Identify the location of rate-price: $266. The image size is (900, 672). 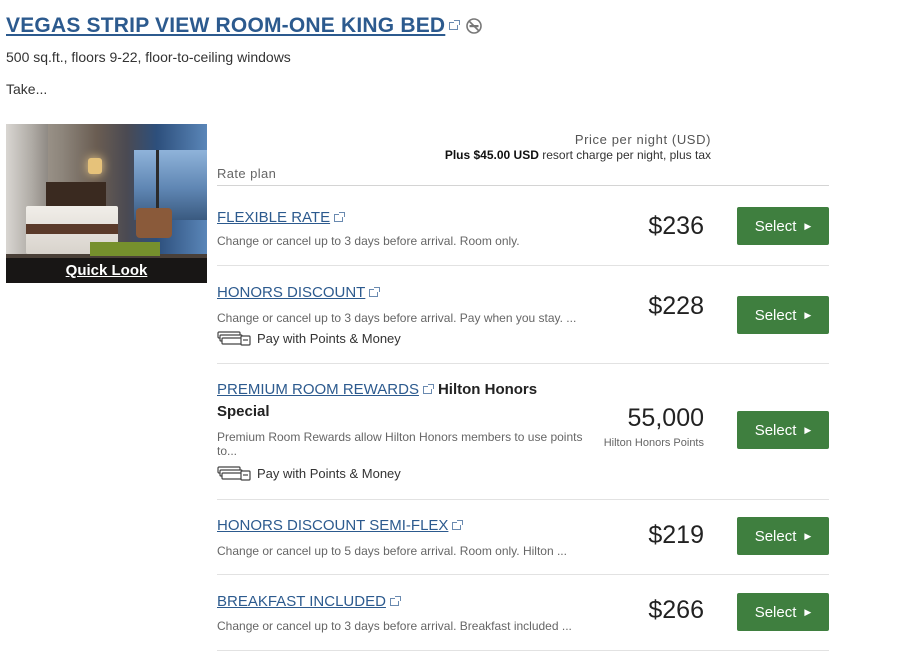
(676, 610).